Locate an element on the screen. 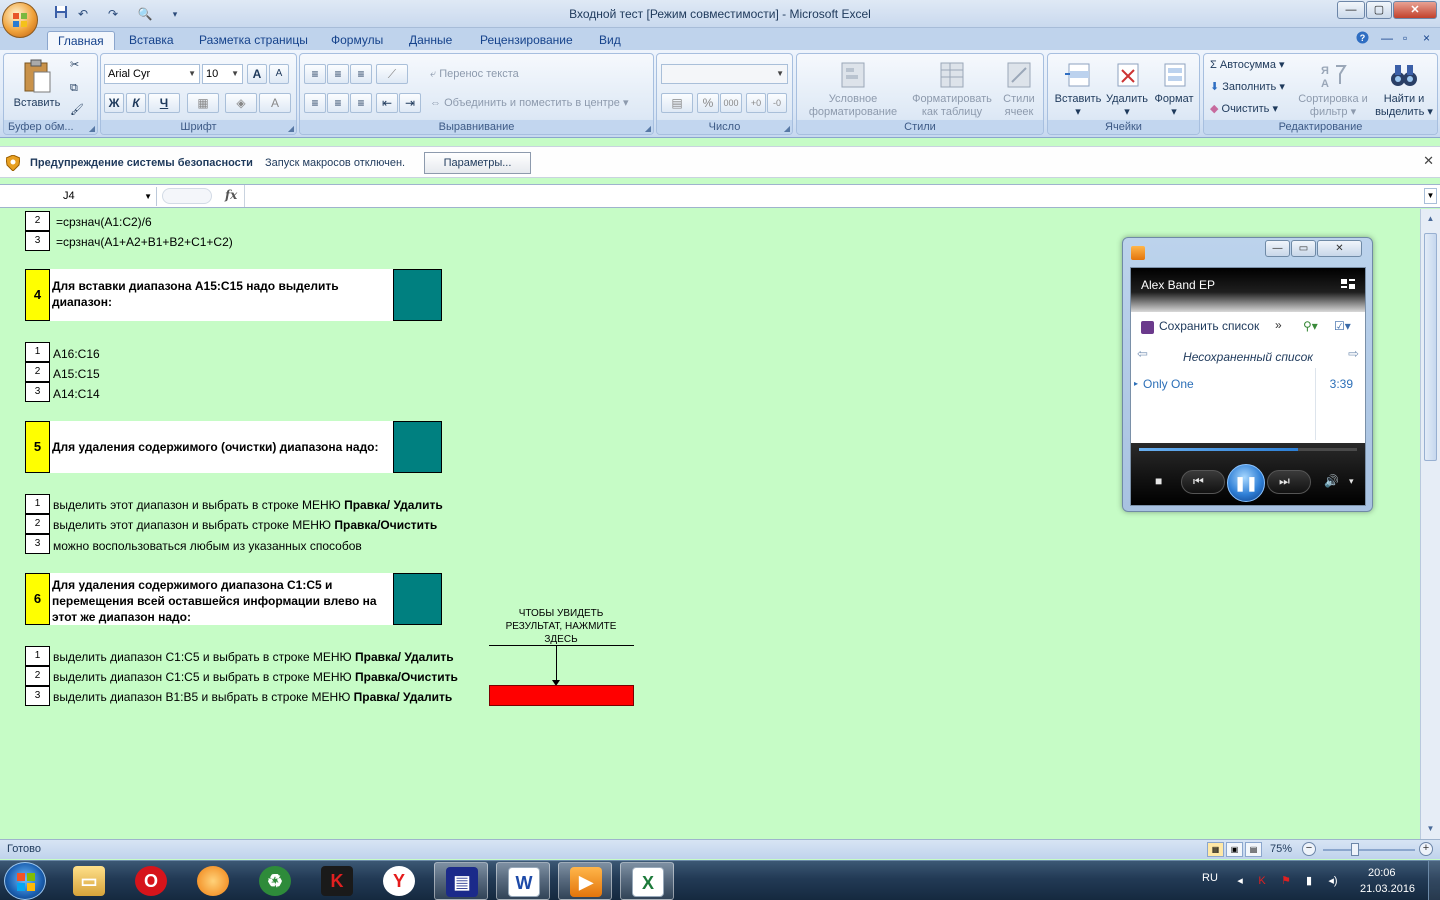  restore-button: ▢ is located at coordinates (1379, 10).